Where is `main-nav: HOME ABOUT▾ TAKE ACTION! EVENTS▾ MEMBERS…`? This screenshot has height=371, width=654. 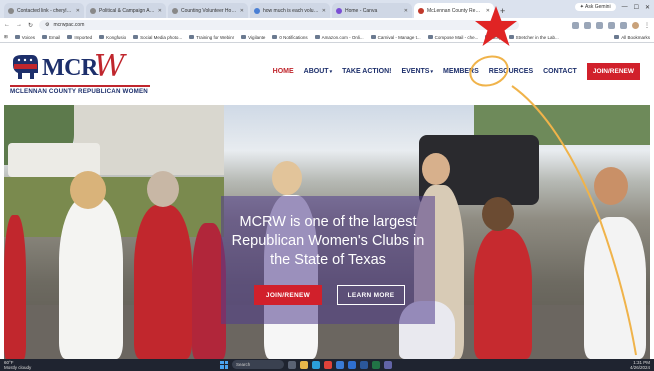 main-nav: HOME ABOUT▾ TAKE ACTION! EVENTS▾ MEMBERS… is located at coordinates (456, 71).